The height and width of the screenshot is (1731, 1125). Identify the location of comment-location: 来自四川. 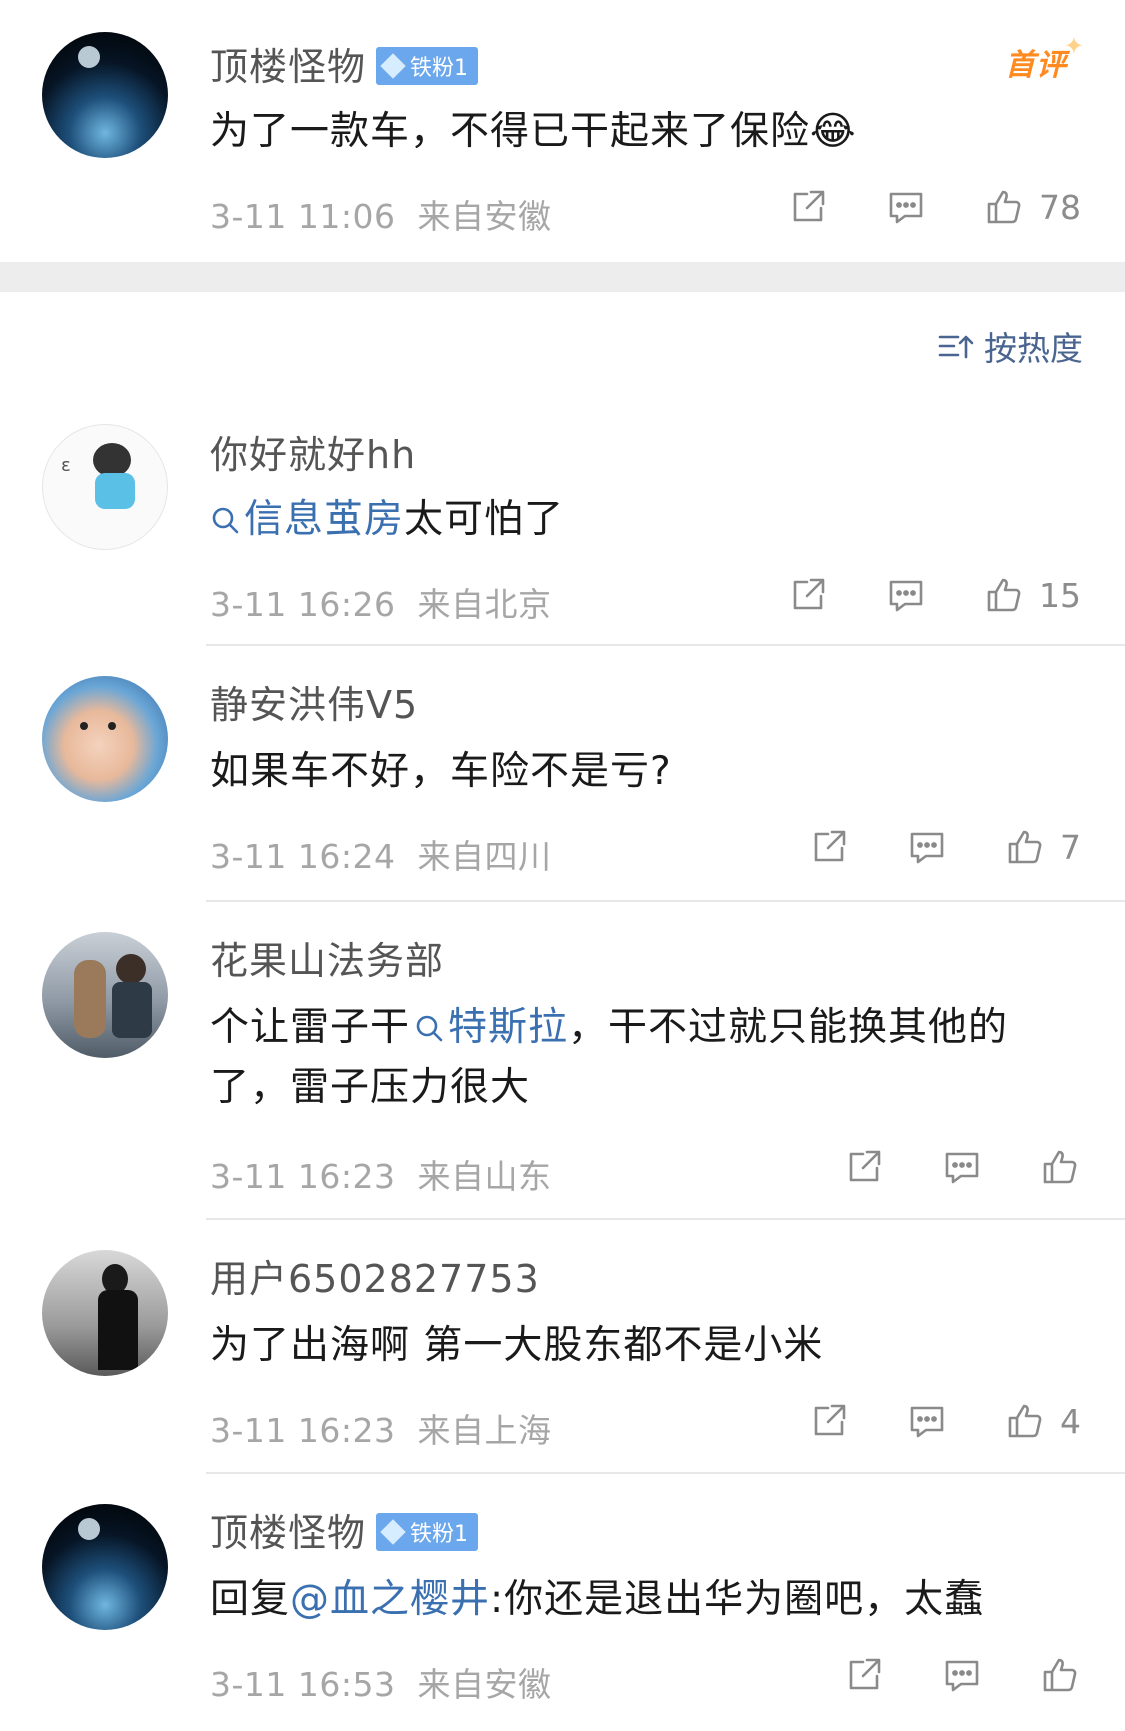
(484, 856).